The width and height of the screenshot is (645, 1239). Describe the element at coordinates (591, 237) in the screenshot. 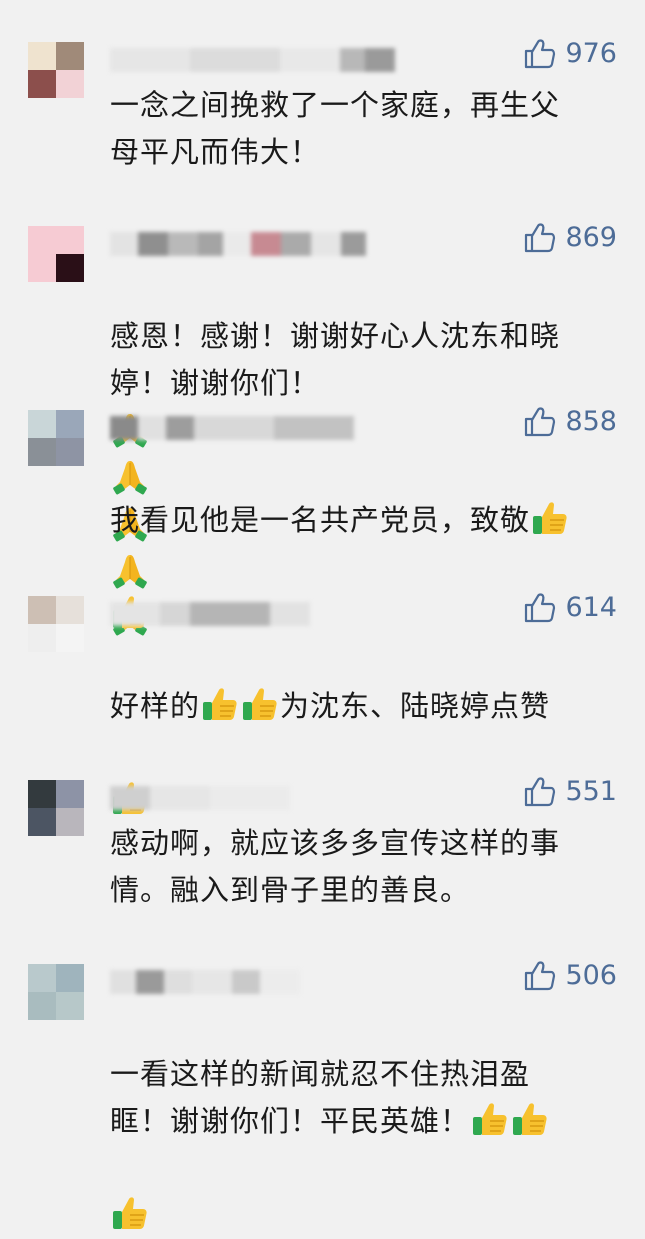

I see `like-count: 869` at that location.